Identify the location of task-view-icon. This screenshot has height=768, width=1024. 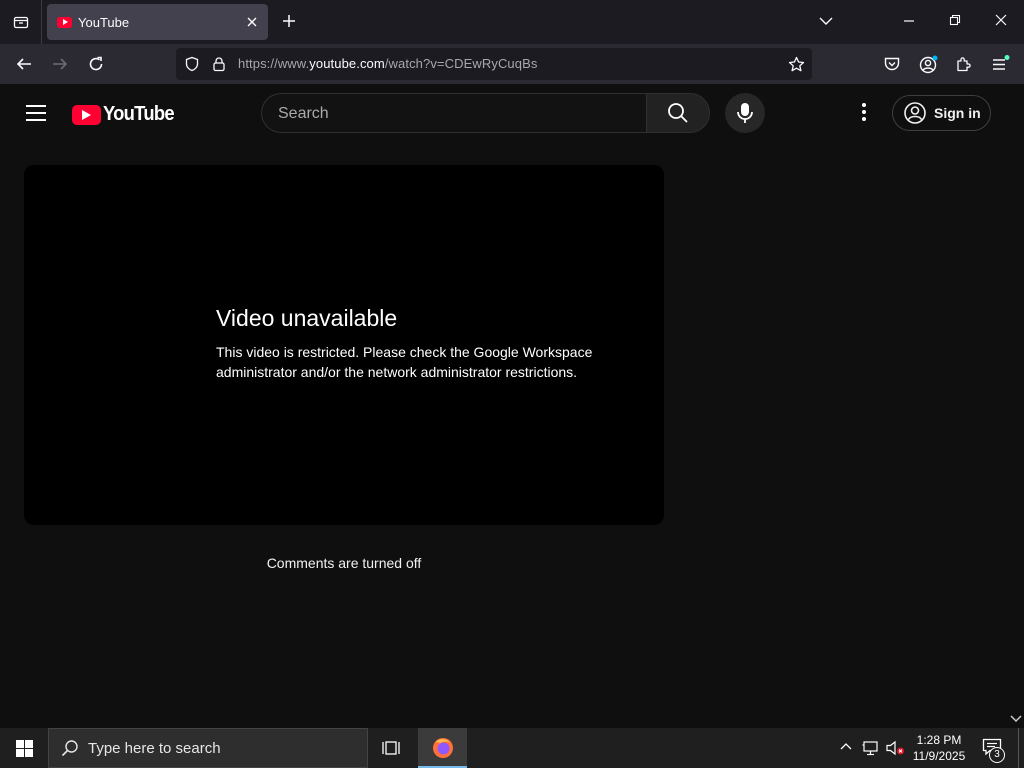
(391, 748).